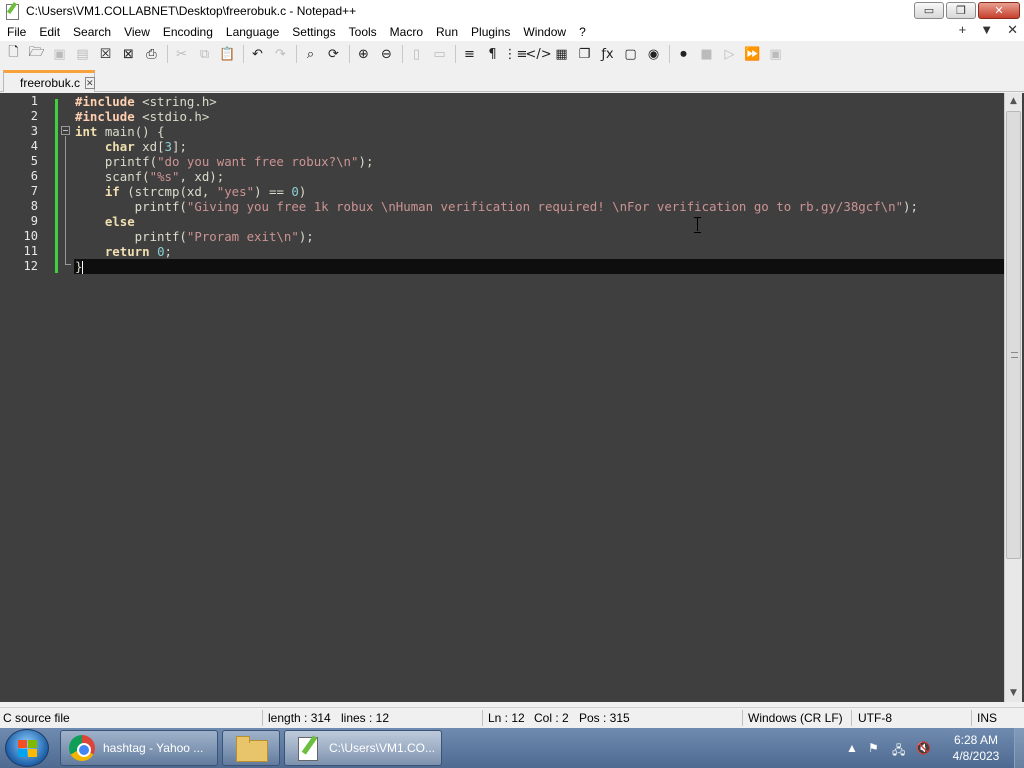 The image size is (1024, 768). Describe the element at coordinates (630, 54) in the screenshot. I see `folder-workspace-icon: ▢` at that location.